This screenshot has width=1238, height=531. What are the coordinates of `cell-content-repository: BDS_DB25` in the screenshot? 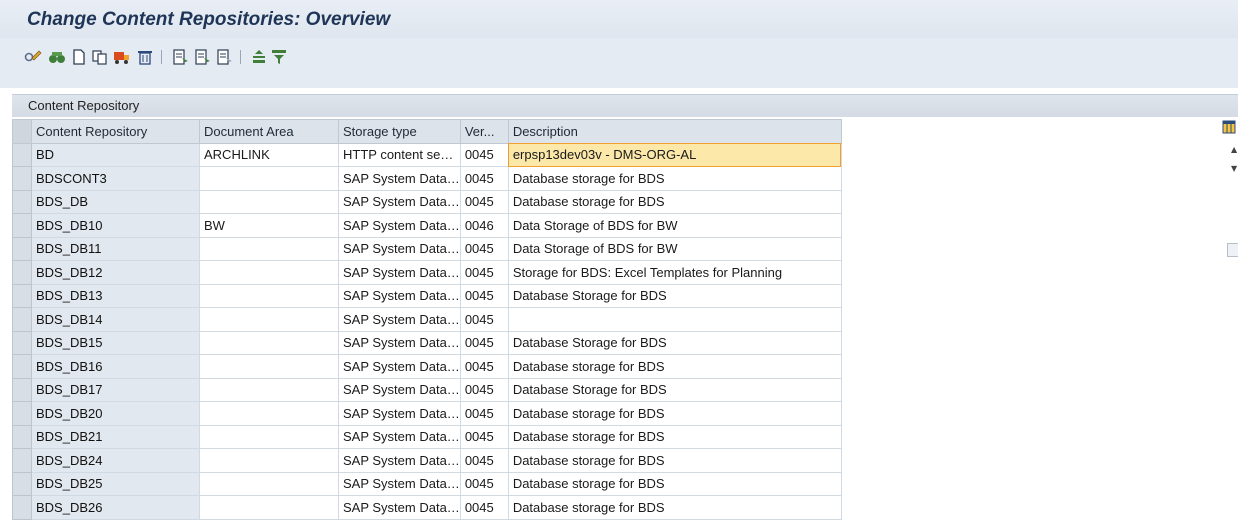 It's located at (115, 483).